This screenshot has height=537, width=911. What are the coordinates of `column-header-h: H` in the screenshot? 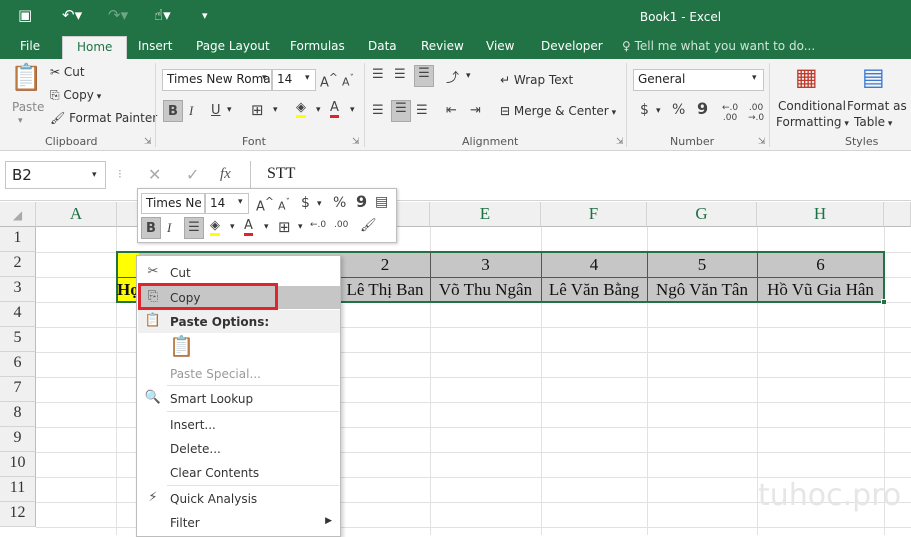 It's located at (820, 214).